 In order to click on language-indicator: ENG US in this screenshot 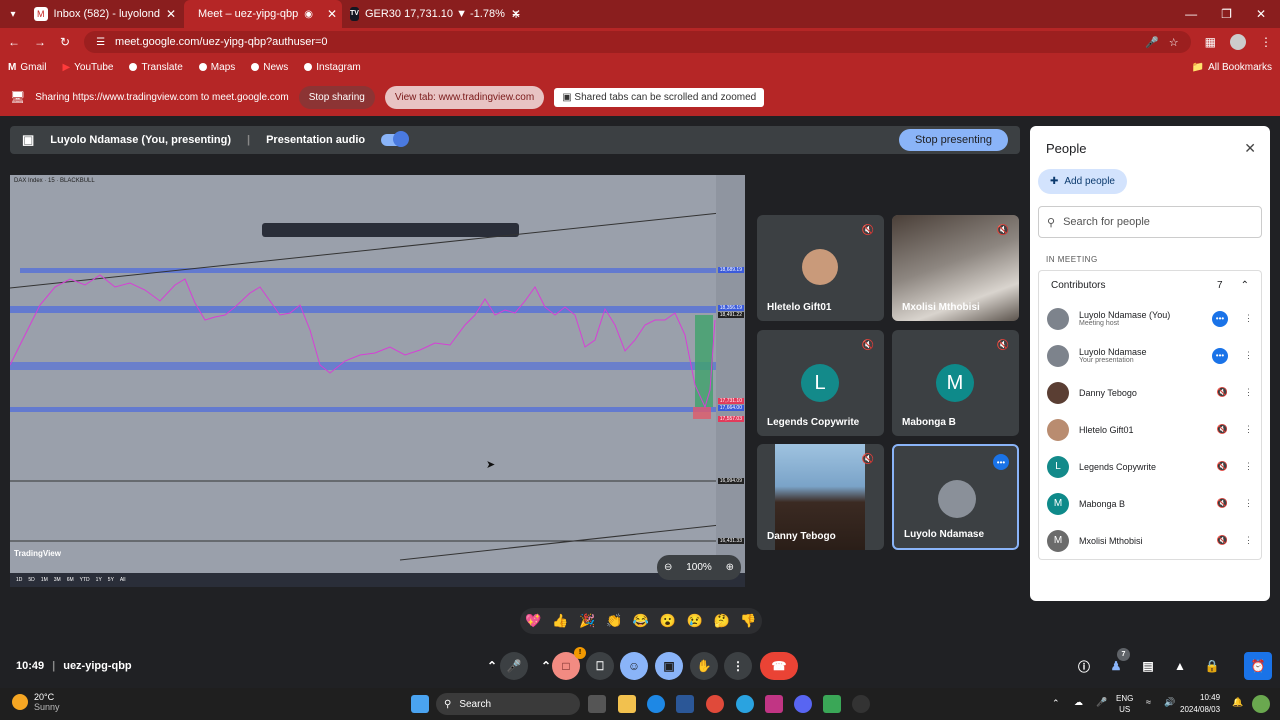, I will do `click(1124, 704)`.